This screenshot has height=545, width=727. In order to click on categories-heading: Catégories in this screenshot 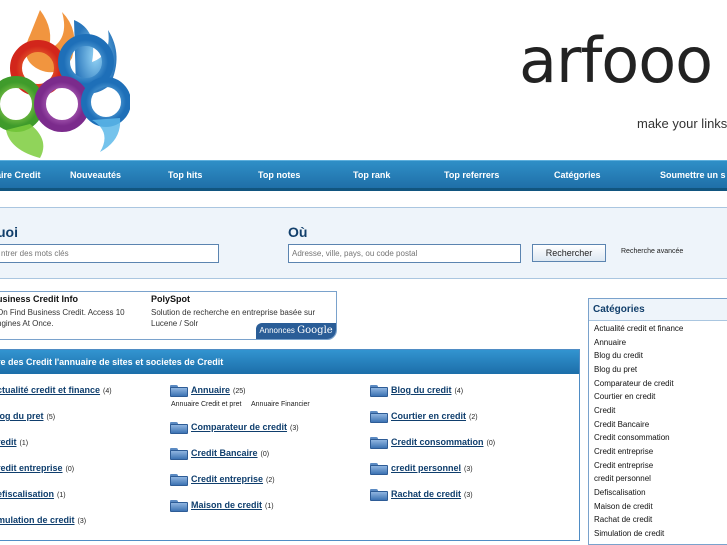, I will do `click(658, 310)`.